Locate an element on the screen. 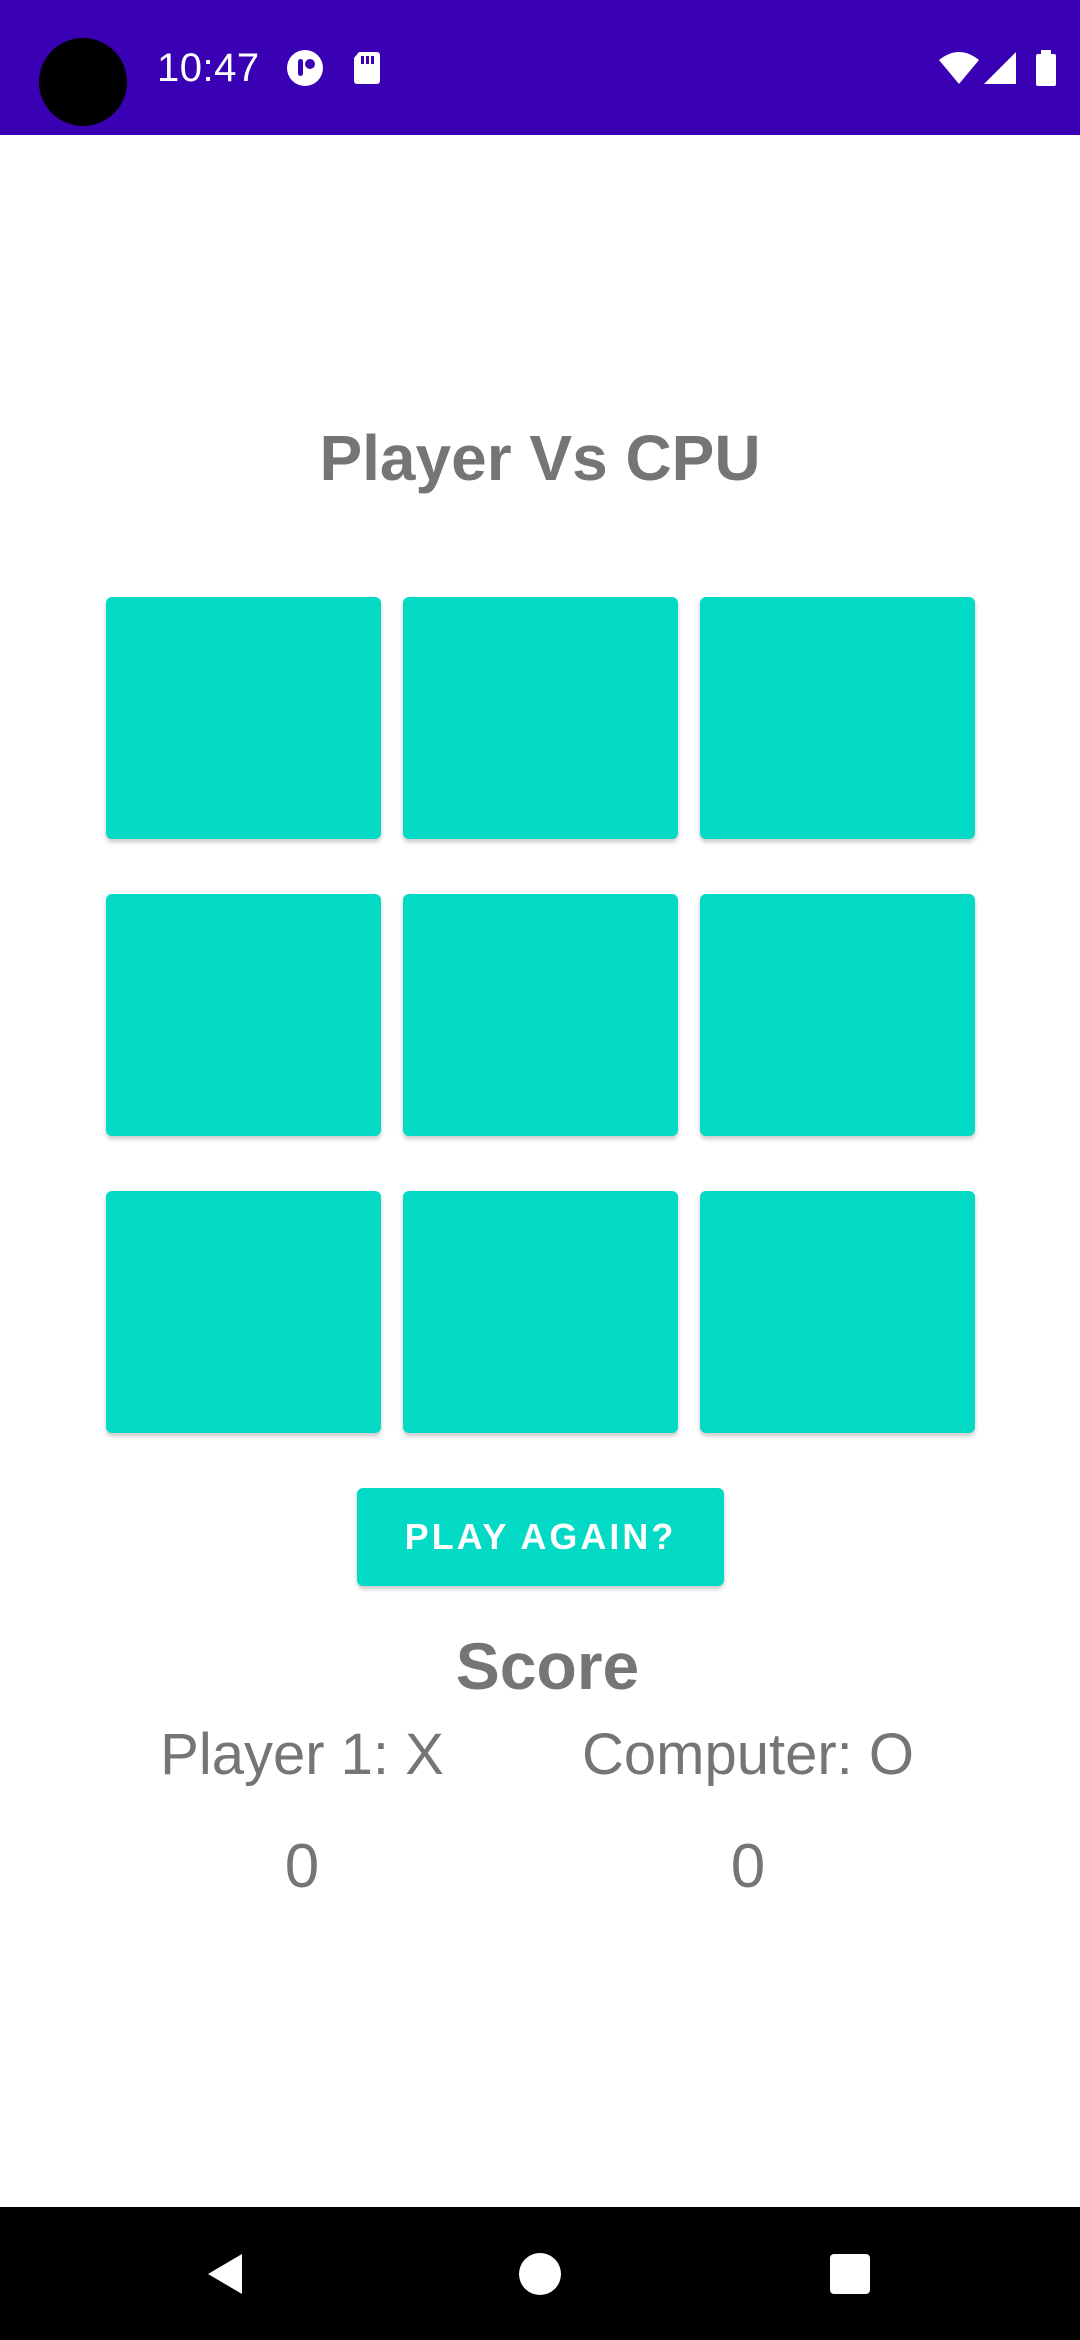 The image size is (1080, 2340). recents-icon is located at coordinates (850, 2274).